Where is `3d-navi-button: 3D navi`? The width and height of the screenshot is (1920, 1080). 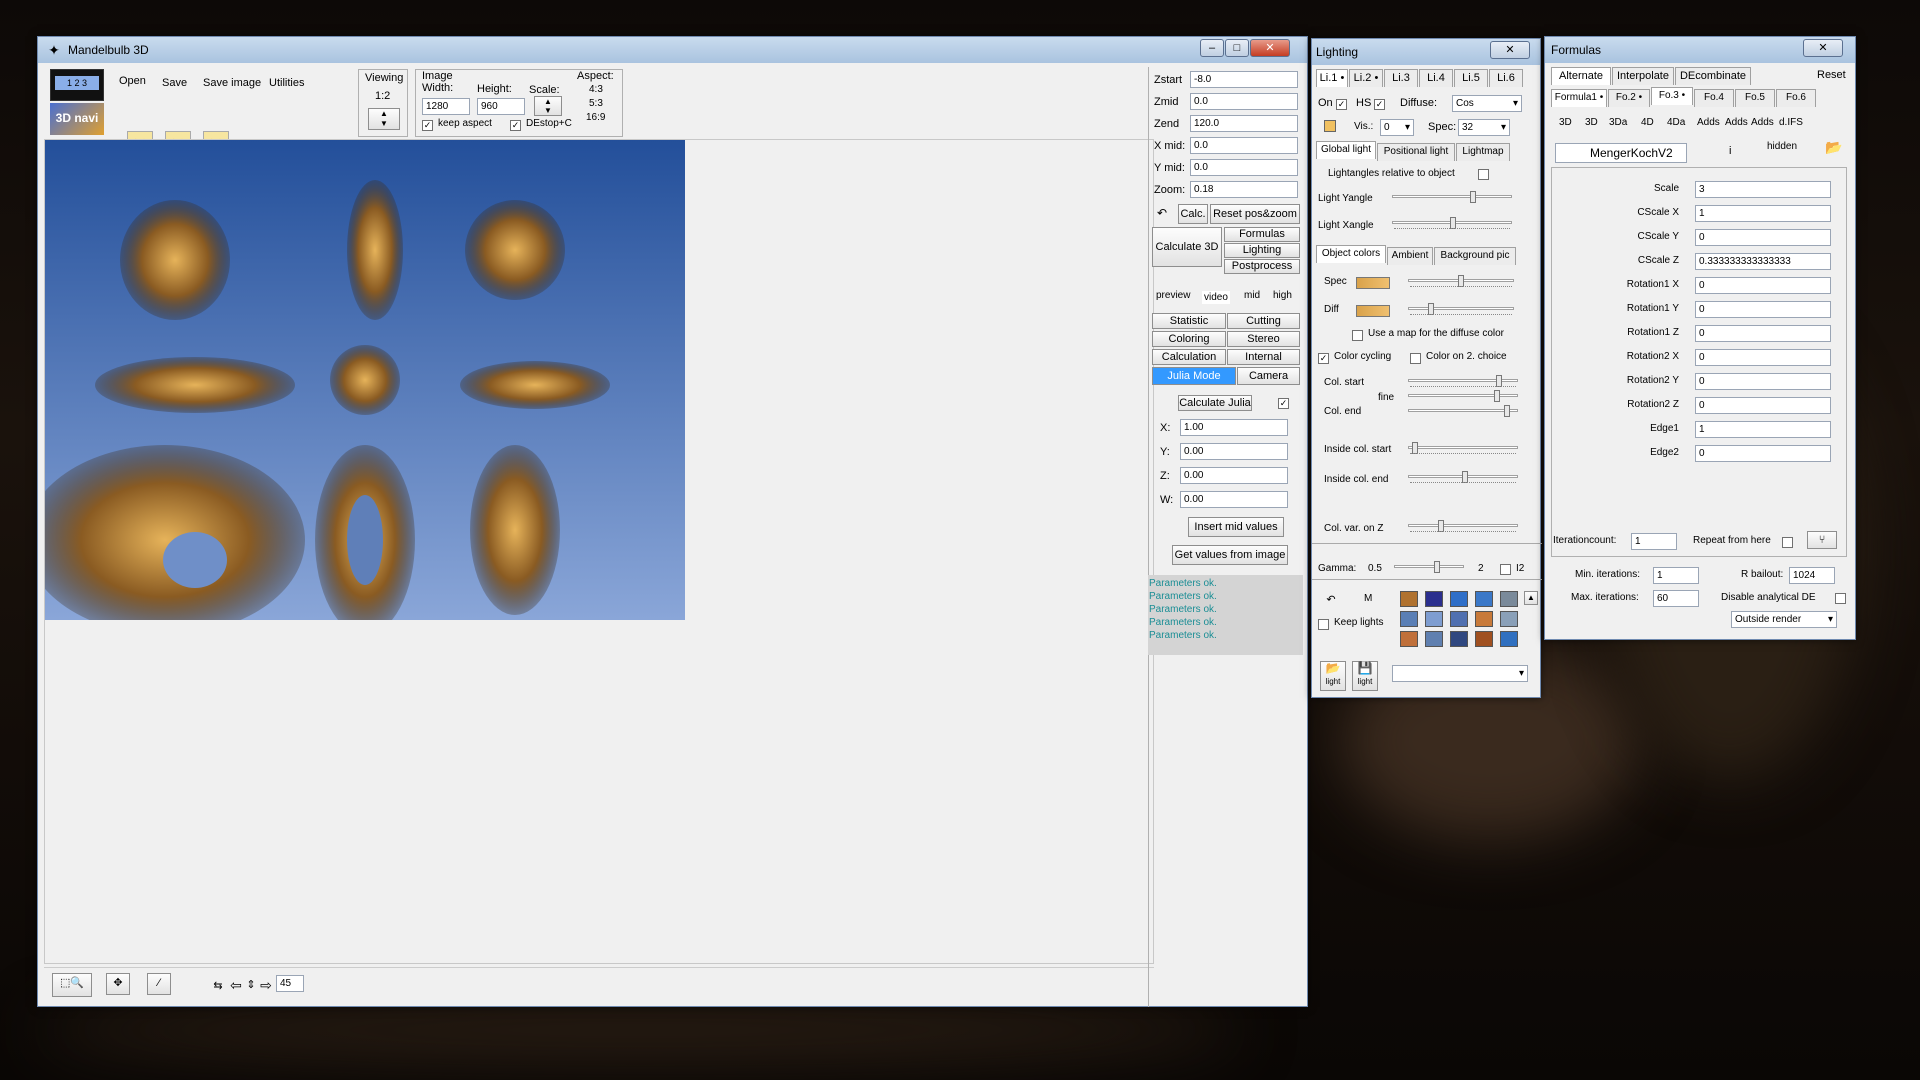 3d-navi-button: 3D navi is located at coordinates (77, 119).